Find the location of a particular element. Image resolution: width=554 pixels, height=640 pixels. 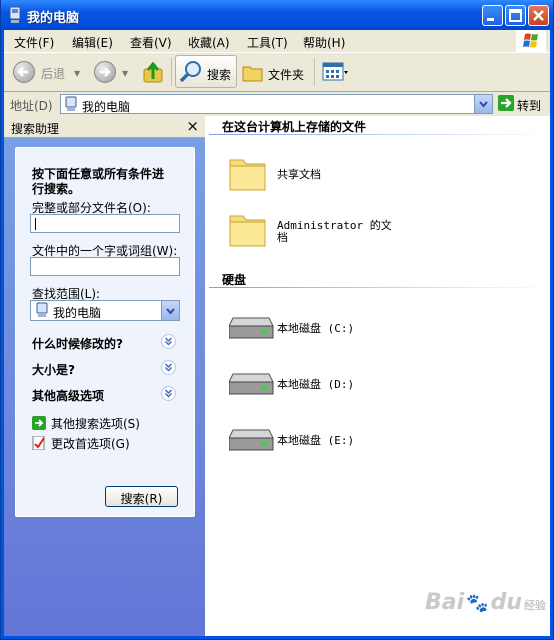

back-label: 后退 is located at coordinates (53, 73).